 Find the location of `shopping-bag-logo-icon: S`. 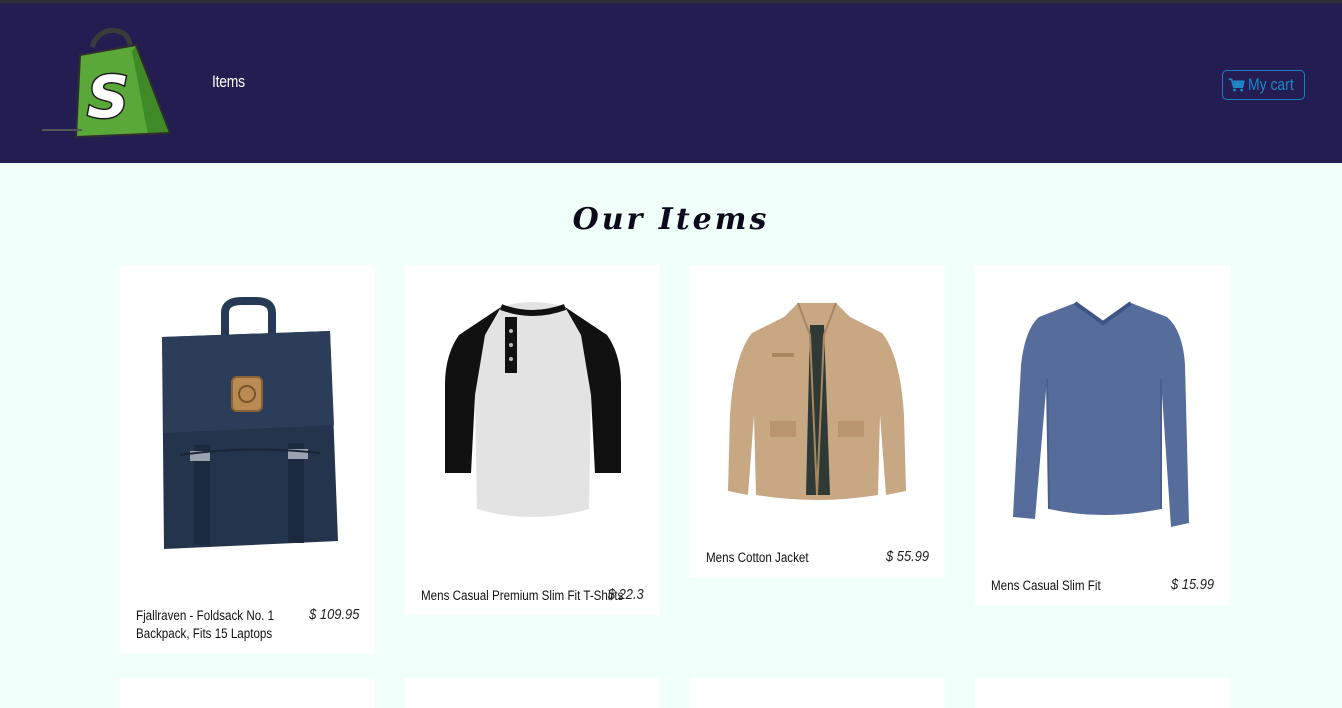

shopping-bag-logo-icon: S is located at coordinates (107, 84).